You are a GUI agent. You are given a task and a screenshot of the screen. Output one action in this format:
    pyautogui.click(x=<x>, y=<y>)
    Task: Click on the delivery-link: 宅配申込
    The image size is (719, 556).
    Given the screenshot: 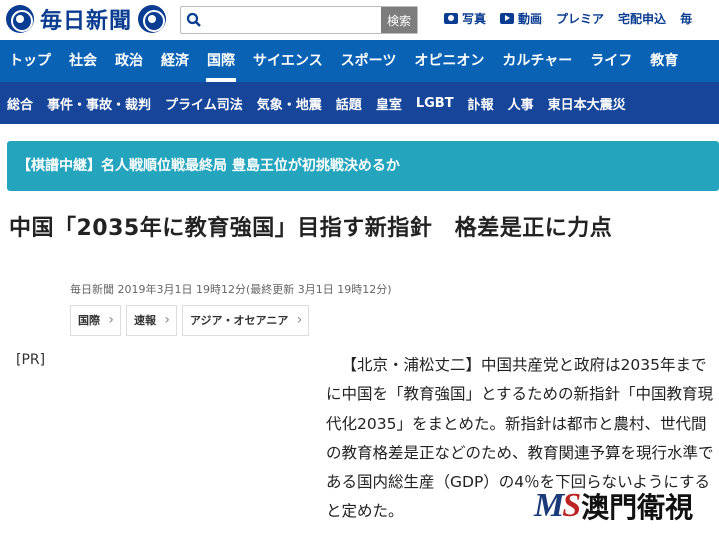 What is the action you would take?
    pyautogui.click(x=642, y=18)
    